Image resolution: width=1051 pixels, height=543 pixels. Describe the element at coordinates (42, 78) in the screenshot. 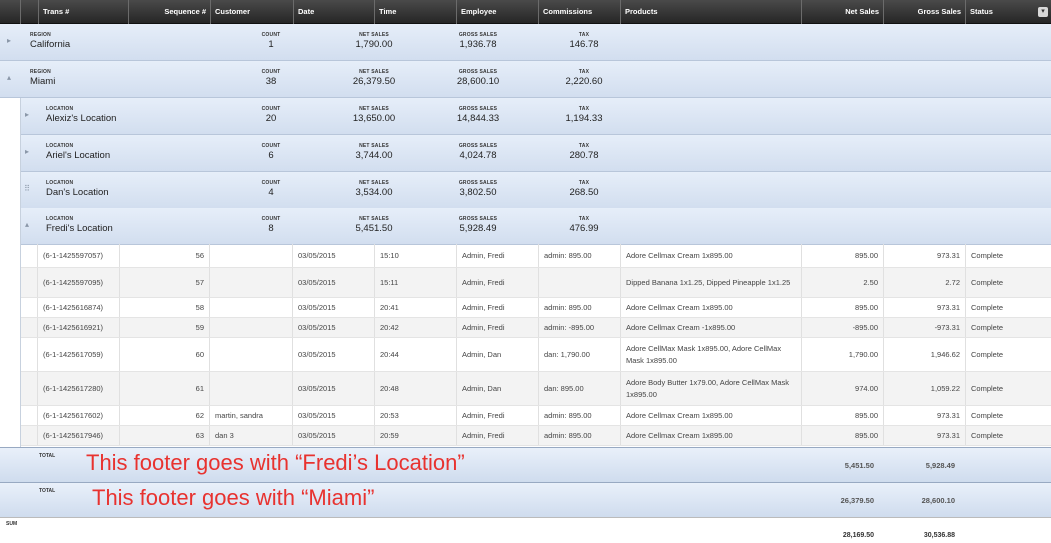

I see `group-name: REGION Miami` at that location.